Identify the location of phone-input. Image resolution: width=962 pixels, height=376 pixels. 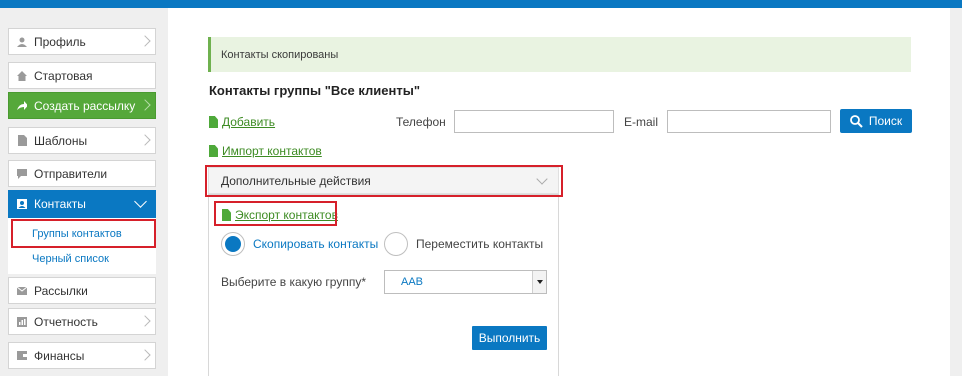
(534, 121).